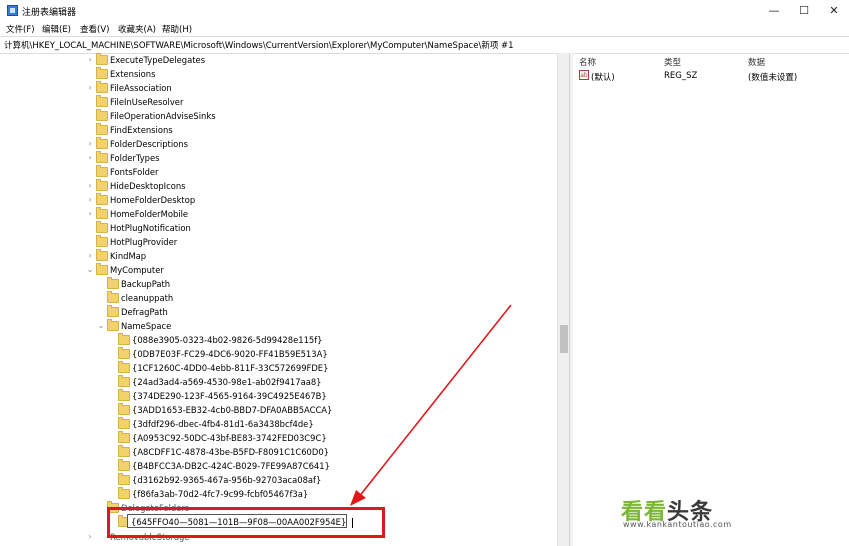  I want to click on title-bar: 注册表编辑器 — ☐ ✕, so click(424, 11).